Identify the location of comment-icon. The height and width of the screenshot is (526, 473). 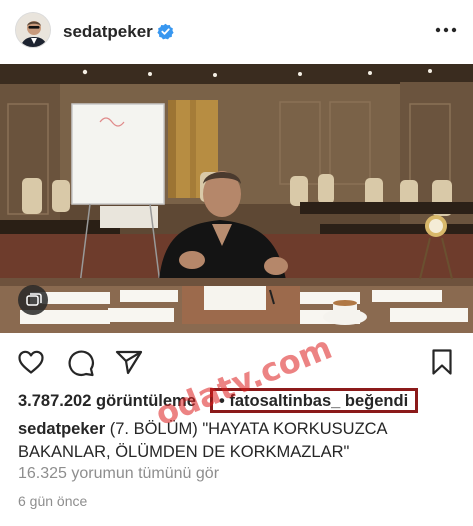
(81, 362).